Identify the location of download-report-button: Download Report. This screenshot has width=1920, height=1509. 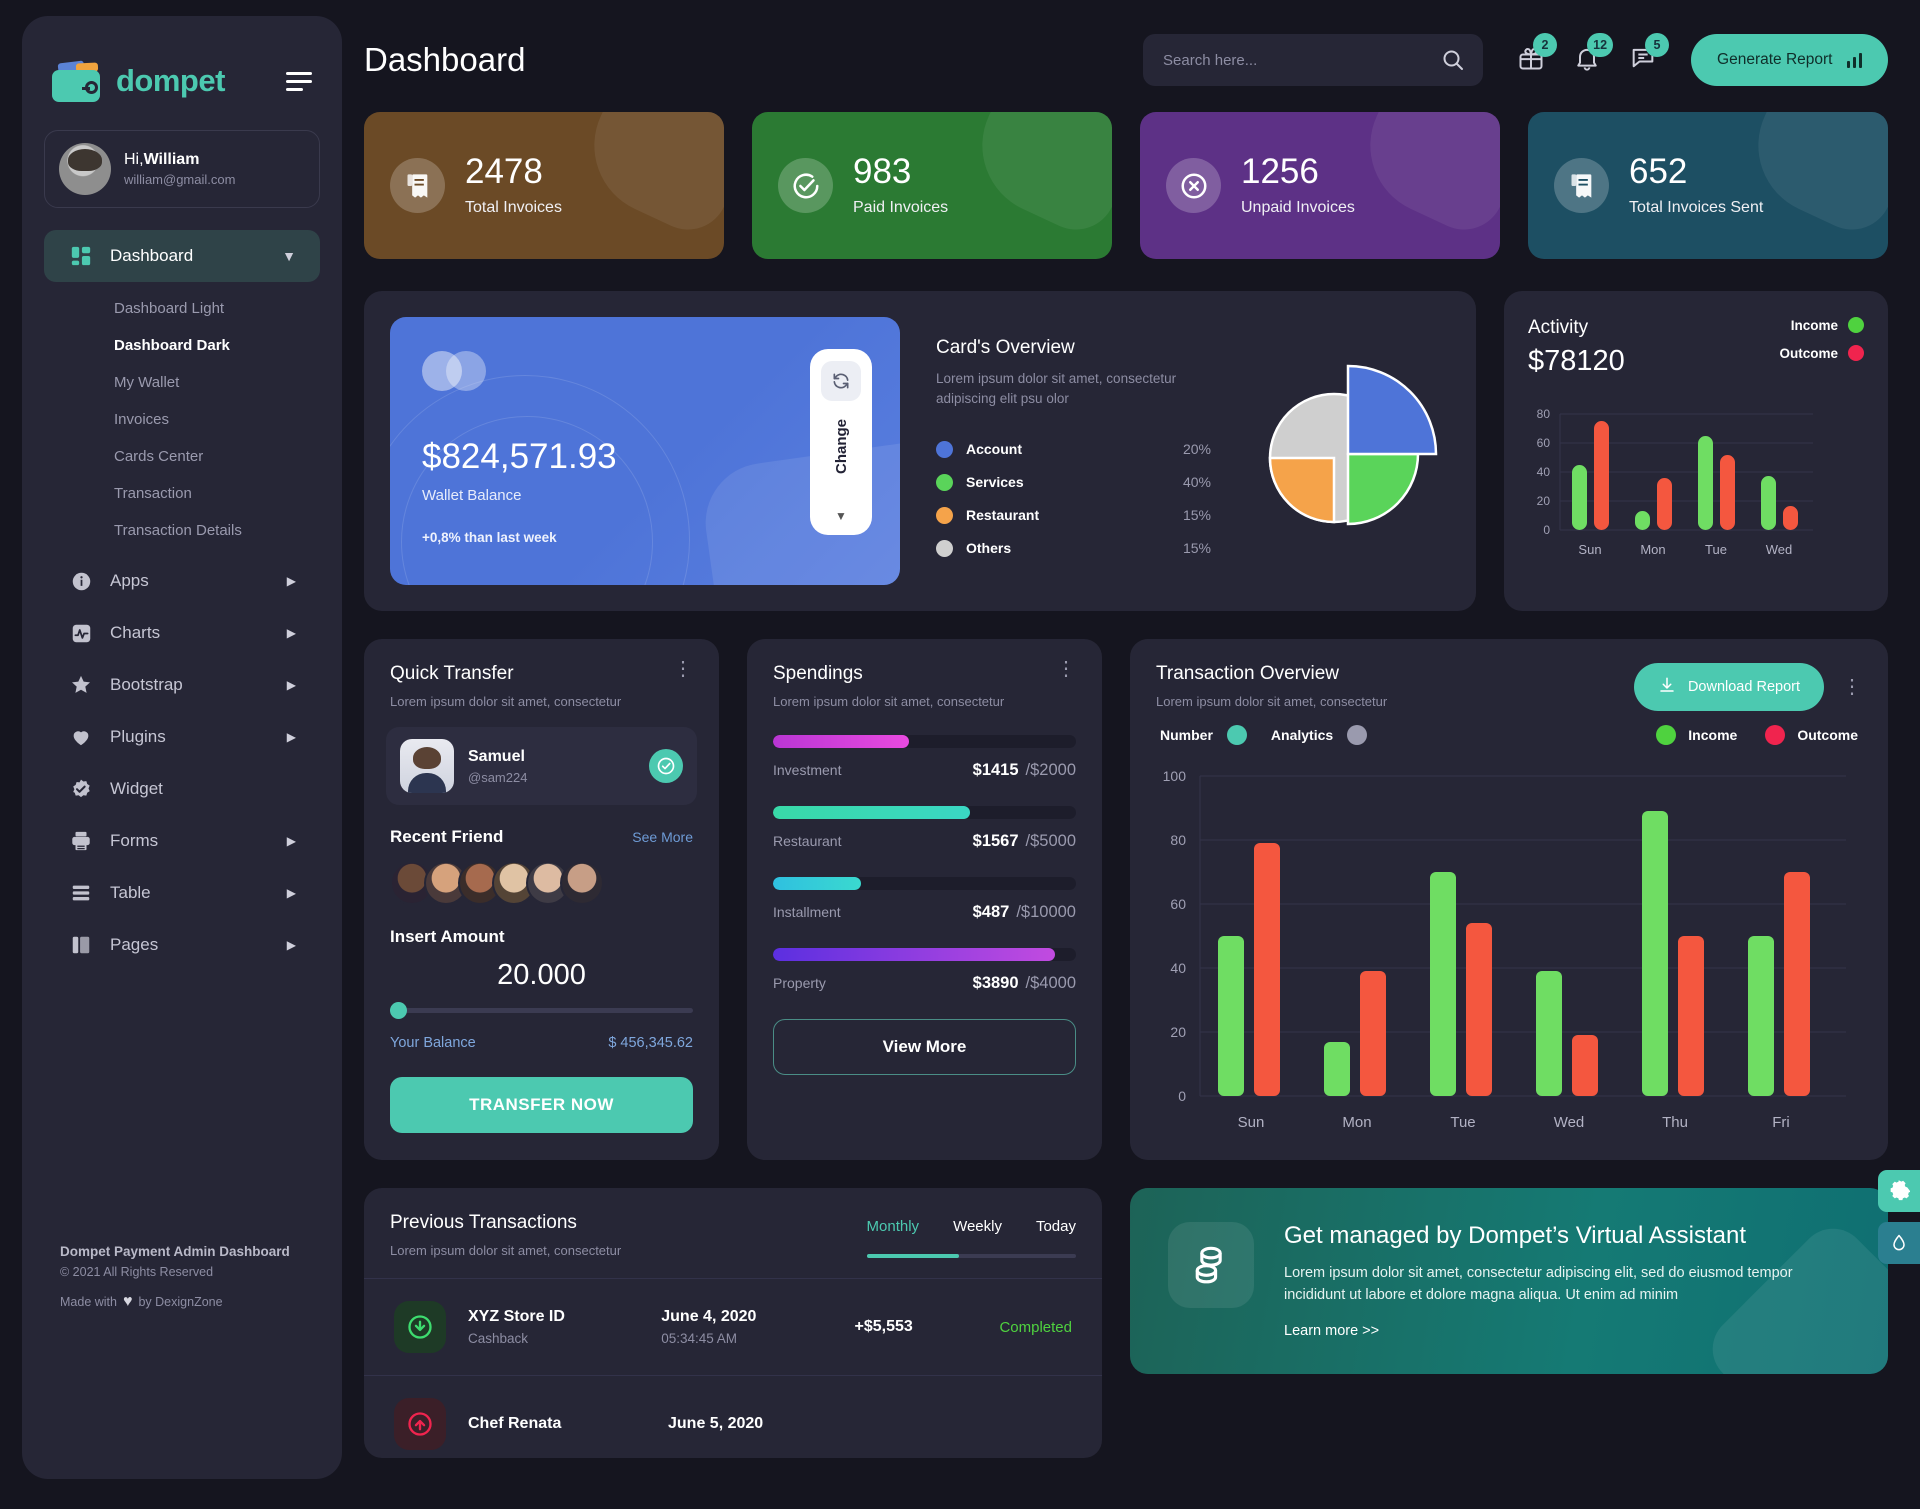
(1728, 687).